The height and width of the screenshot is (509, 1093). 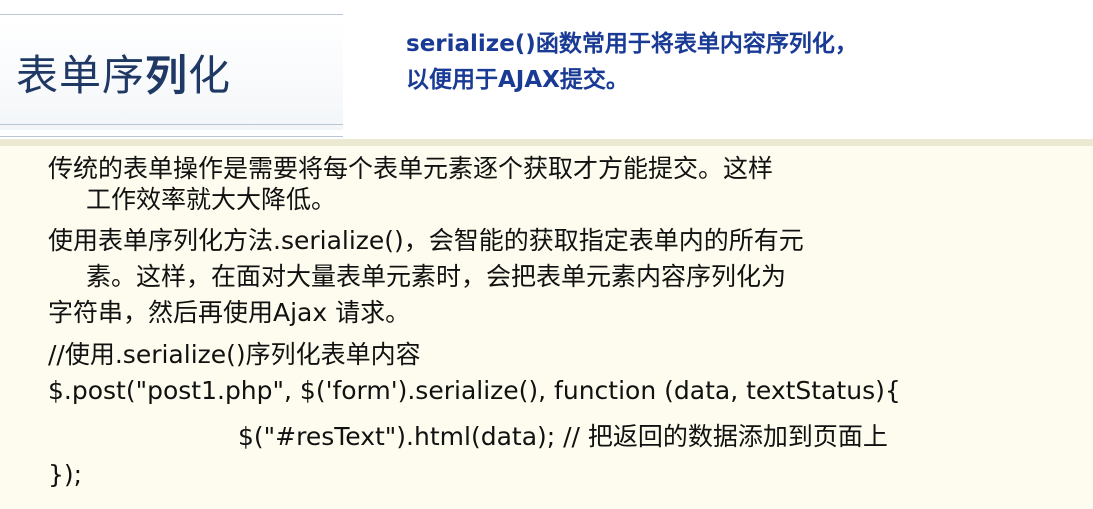 What do you see at coordinates (167, 75) in the screenshot?
I see `title-part-bold: 列` at bounding box center [167, 75].